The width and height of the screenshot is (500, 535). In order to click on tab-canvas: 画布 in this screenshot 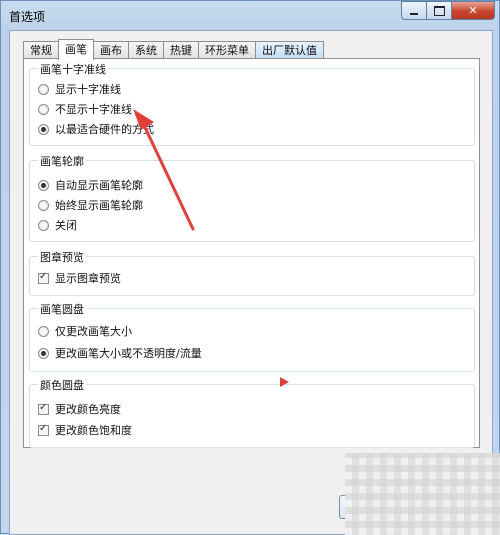, I will do `click(111, 50)`.